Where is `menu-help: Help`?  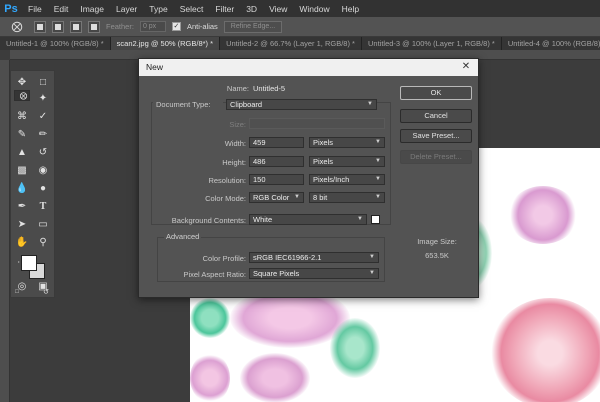
menu-help: Help is located at coordinates (350, 9).